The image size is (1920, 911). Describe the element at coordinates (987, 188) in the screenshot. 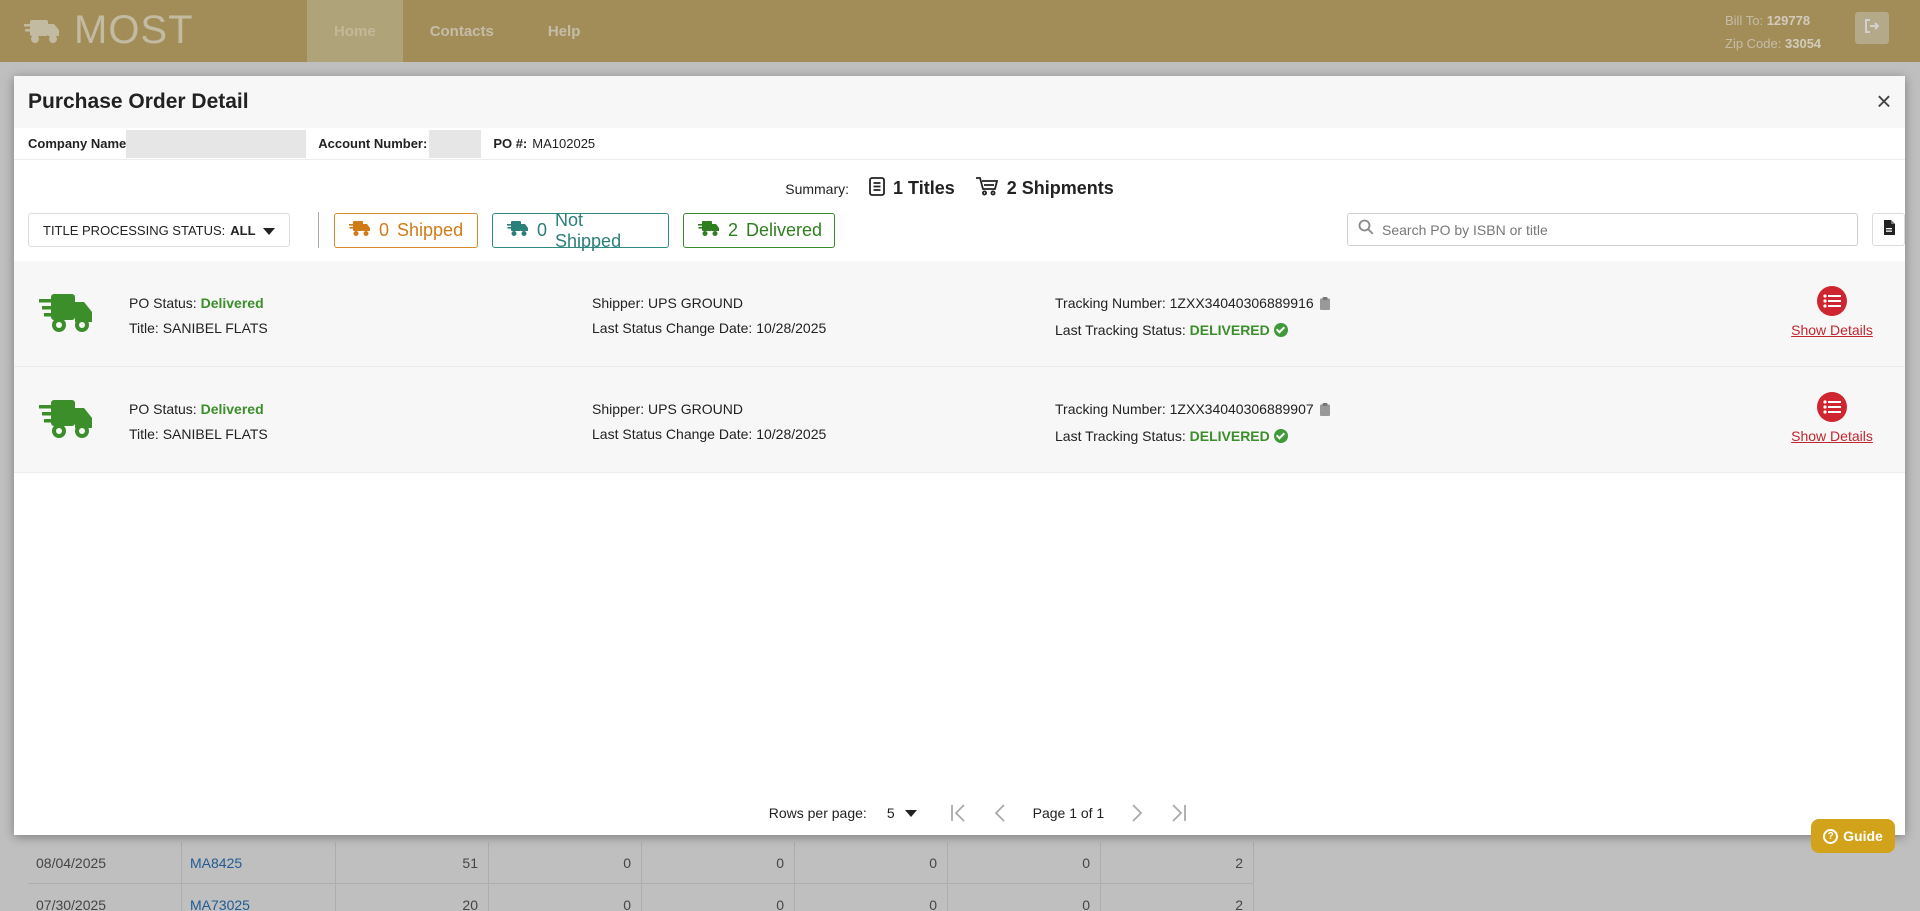

I see `cart-icon` at that location.